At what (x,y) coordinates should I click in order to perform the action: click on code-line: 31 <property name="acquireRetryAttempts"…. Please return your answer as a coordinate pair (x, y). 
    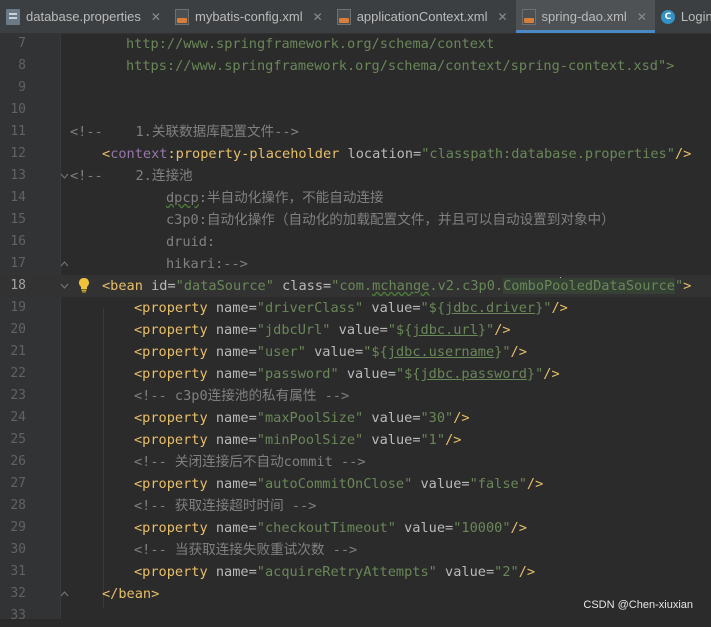
    Looking at the image, I should click on (355, 572).